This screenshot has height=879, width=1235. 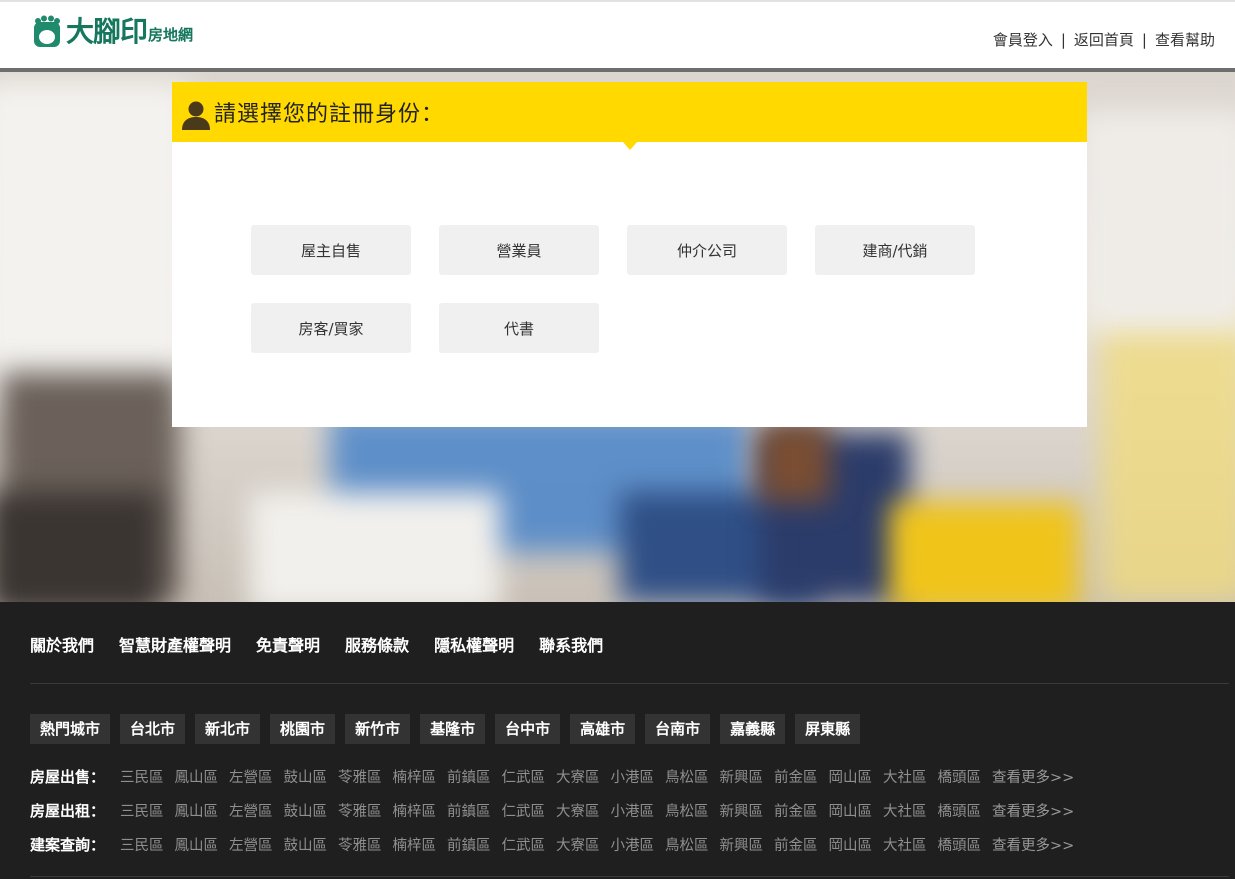 What do you see at coordinates (329, 114) in the screenshot?
I see `registration-title: 請選擇您的註冊身份：` at bounding box center [329, 114].